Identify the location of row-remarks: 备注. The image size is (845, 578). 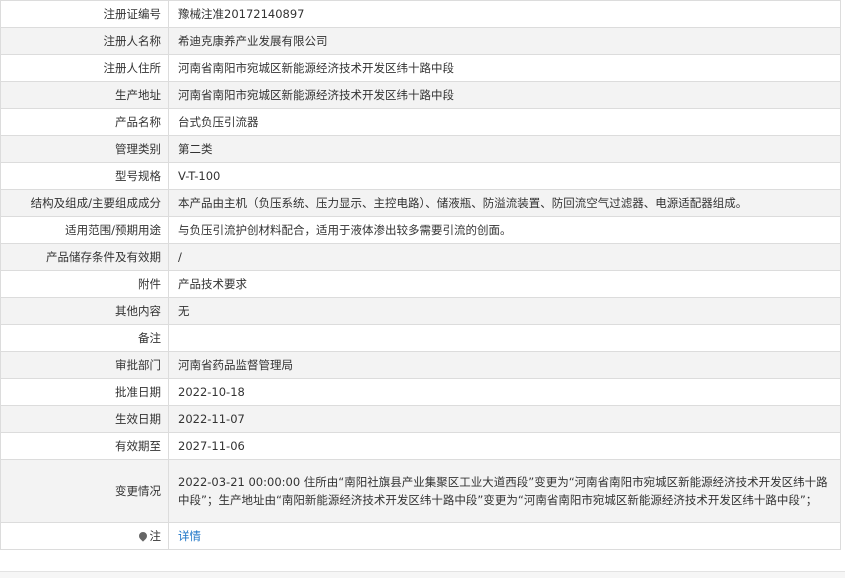
(420, 338).